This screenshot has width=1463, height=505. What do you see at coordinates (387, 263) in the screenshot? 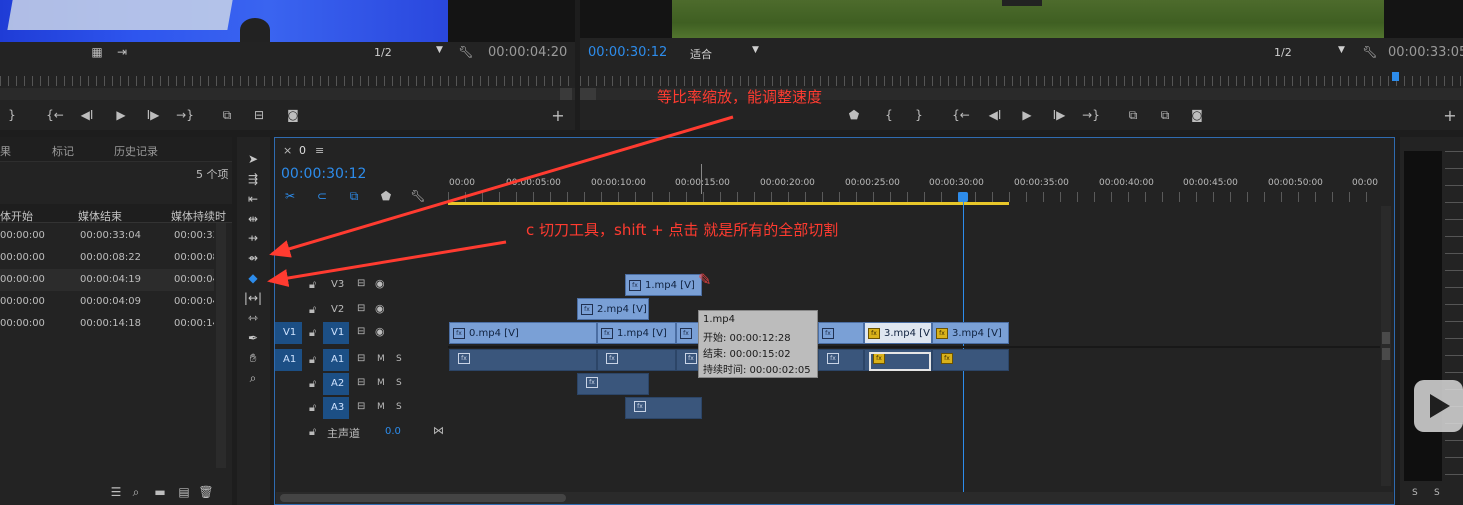
I see `arrow-razor` at bounding box center [387, 263].